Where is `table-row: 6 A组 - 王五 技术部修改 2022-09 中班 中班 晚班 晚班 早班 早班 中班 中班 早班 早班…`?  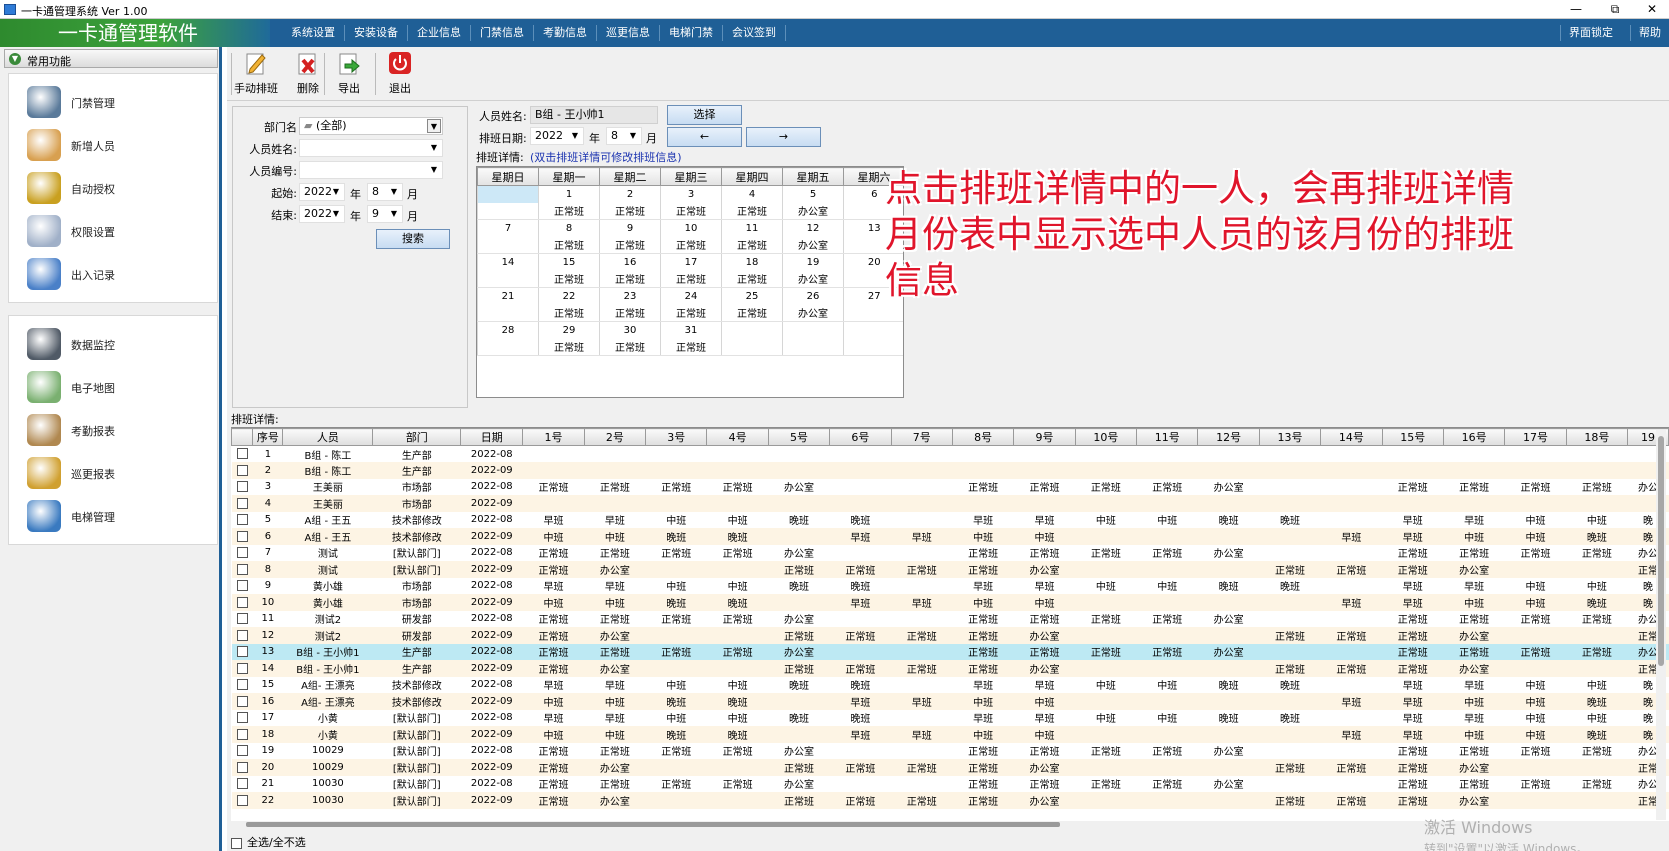 table-row: 6 A组 - 王五 技术部修改 2022-09 中班 中班 晚班 晚班 早班 早班 中班 中班 早班 早班… is located at coordinates (950, 536).